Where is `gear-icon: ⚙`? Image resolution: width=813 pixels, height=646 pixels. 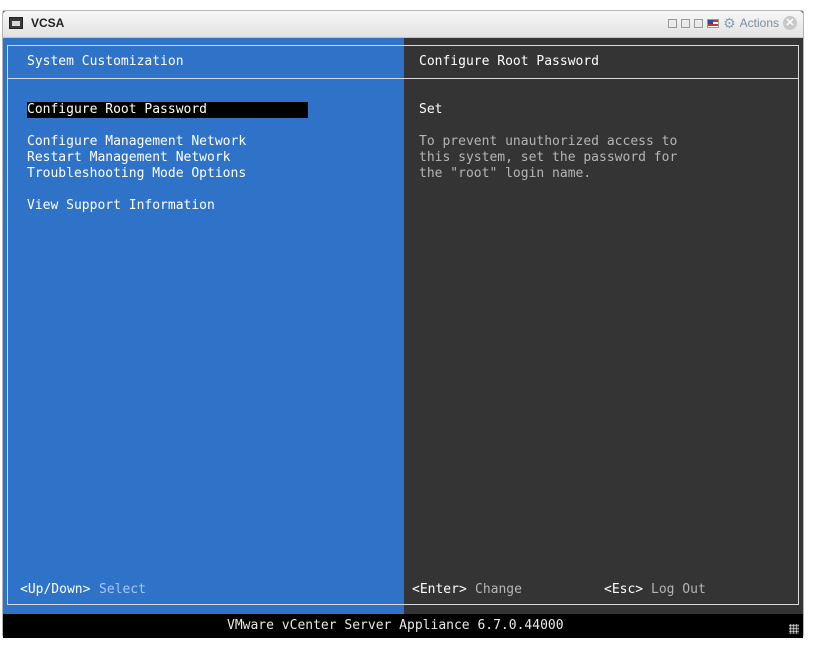 gear-icon: ⚙ is located at coordinates (729, 23).